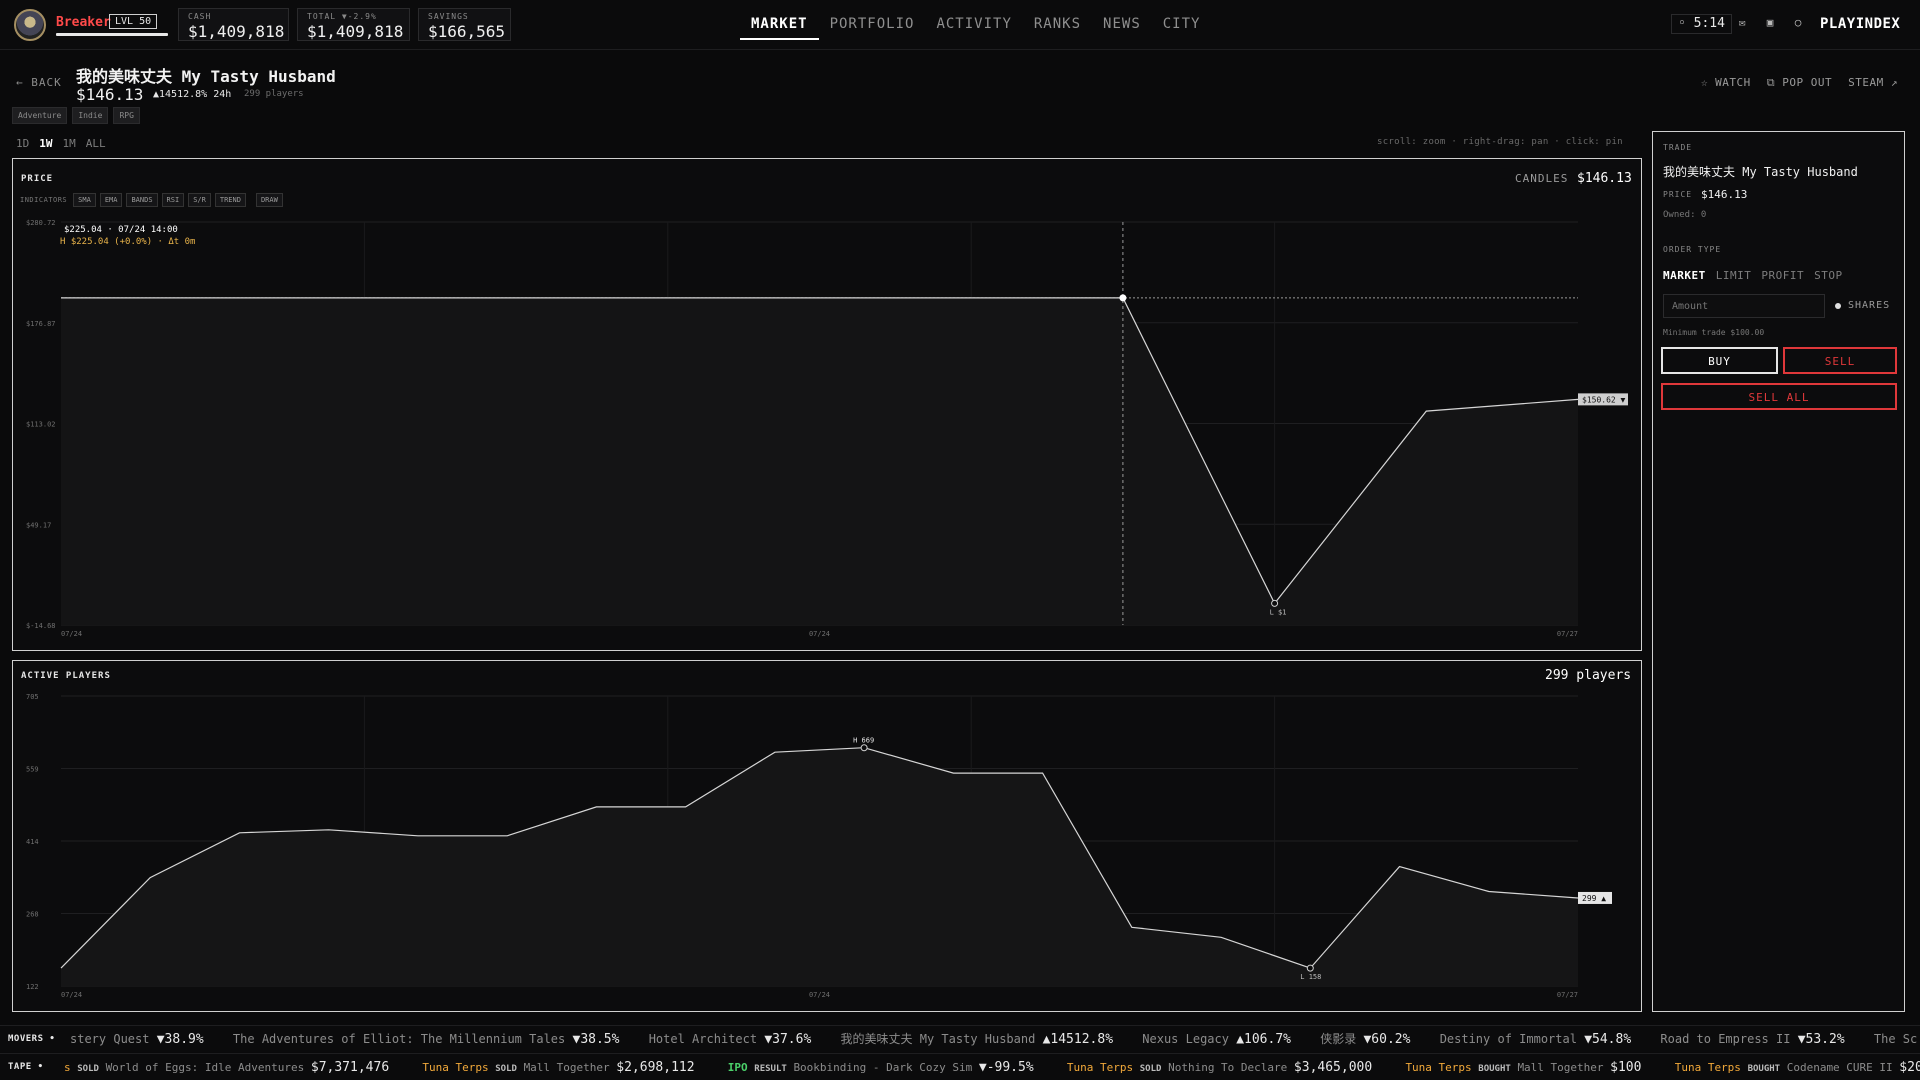  I want to click on nav-portfolio: PORTFOLIO, so click(872, 20).